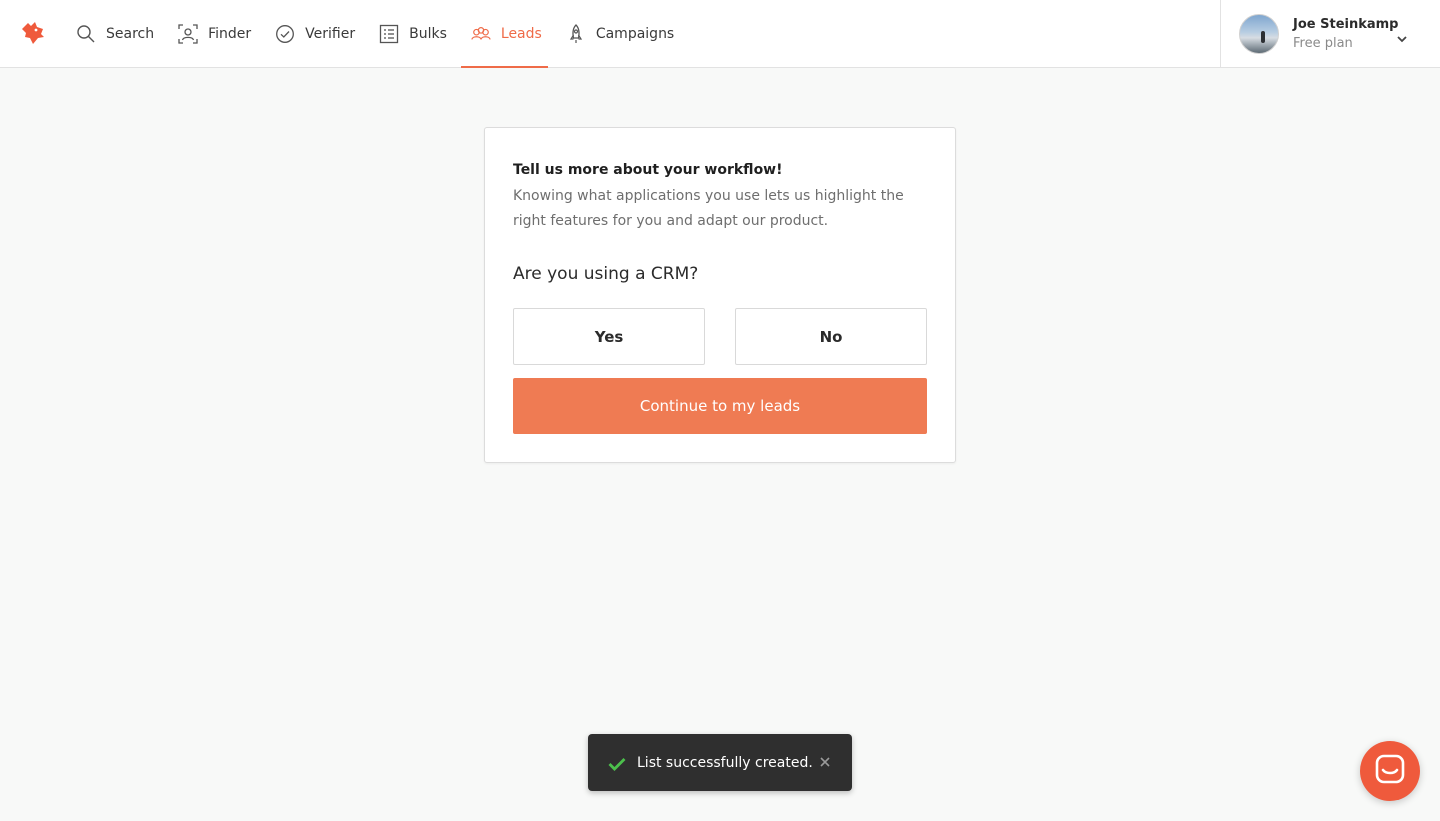 The width and height of the screenshot is (1440, 821). What do you see at coordinates (635, 33) in the screenshot?
I see `nav-label-campaigns: Campaigns` at bounding box center [635, 33].